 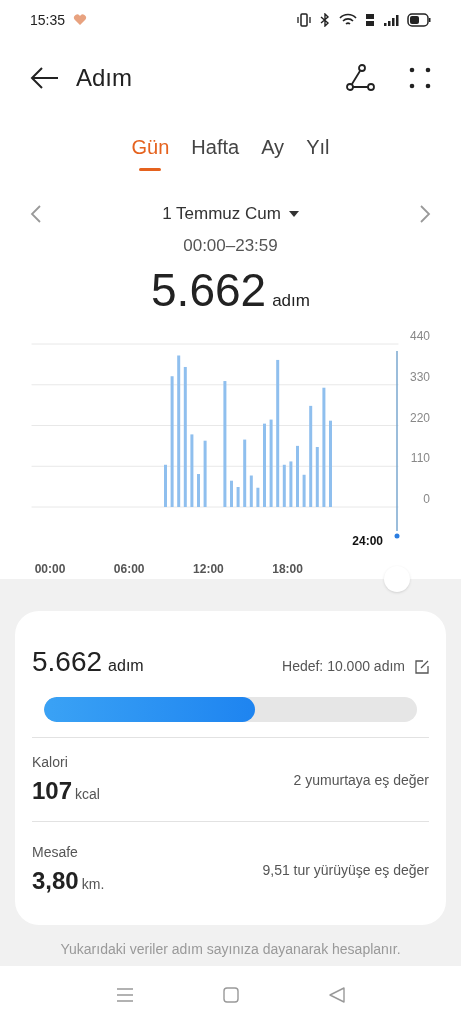 What do you see at coordinates (361, 780) in the screenshot?
I see `metric-equivalent: 2 yumurtaya eş değer` at bounding box center [361, 780].